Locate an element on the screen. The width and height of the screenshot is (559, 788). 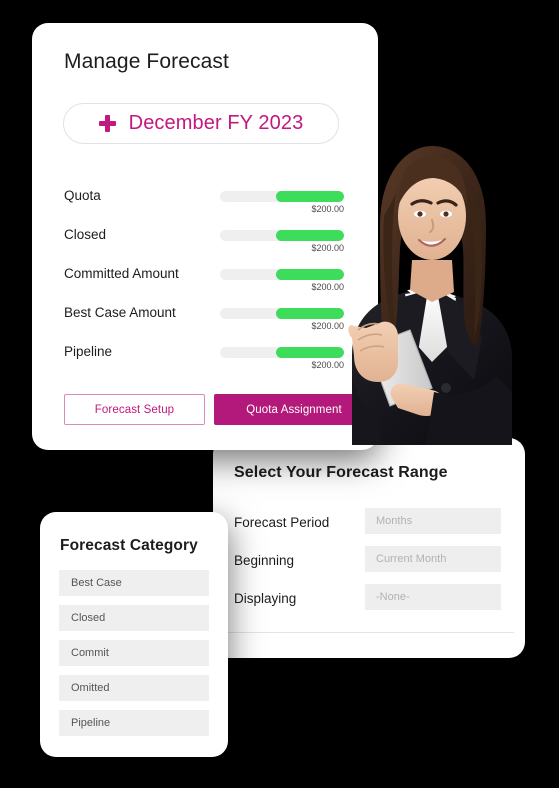
metric-label: Committed Amount is located at coordinates (121, 273).